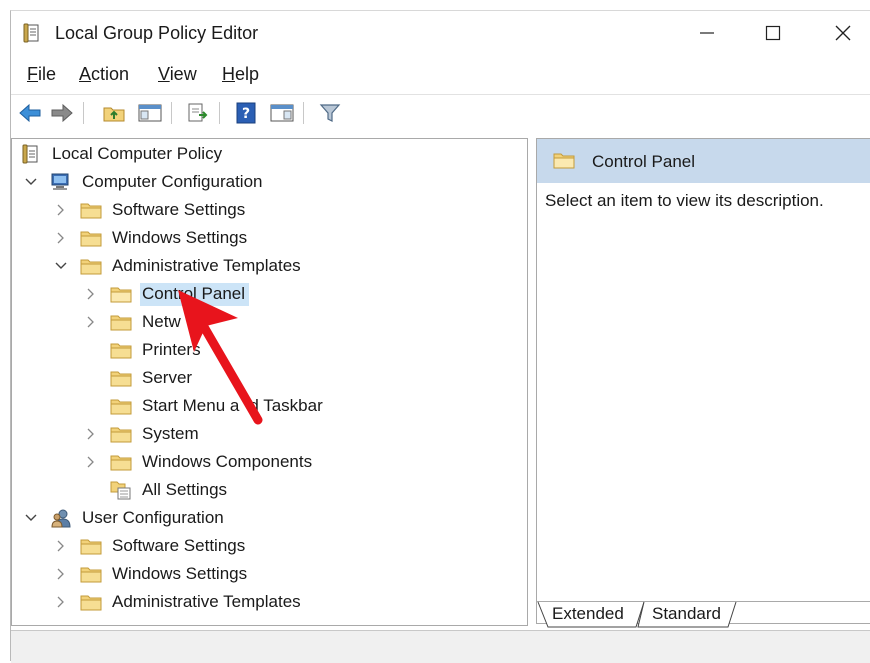 The height and width of the screenshot is (663, 870). Describe the element at coordinates (61, 518) in the screenshot. I see `users-icon` at that location.